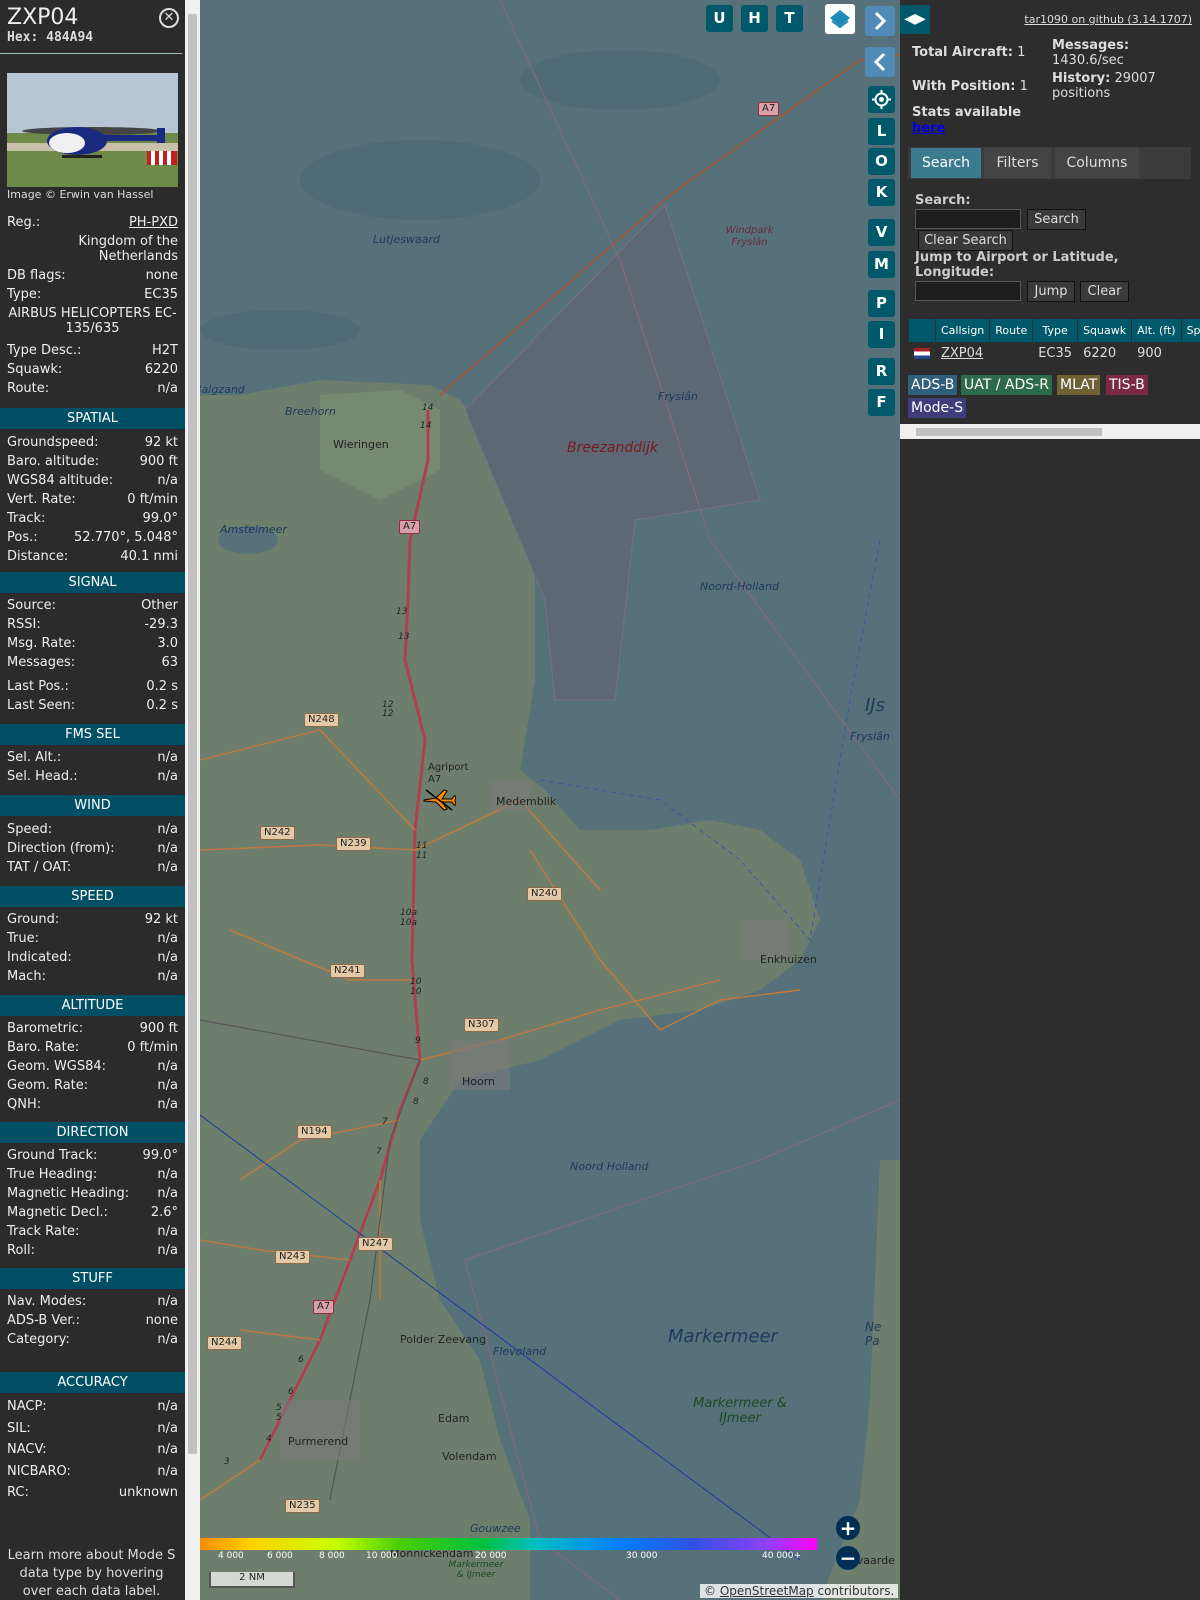  I want to click on tab-search: Search, so click(946, 163).